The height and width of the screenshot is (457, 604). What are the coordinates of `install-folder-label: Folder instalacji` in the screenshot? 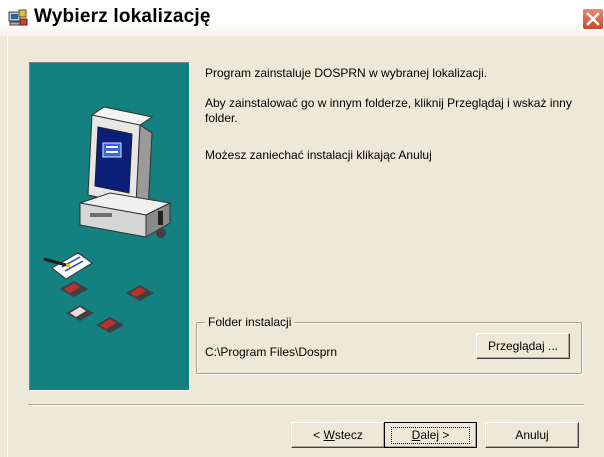 It's located at (250, 322).